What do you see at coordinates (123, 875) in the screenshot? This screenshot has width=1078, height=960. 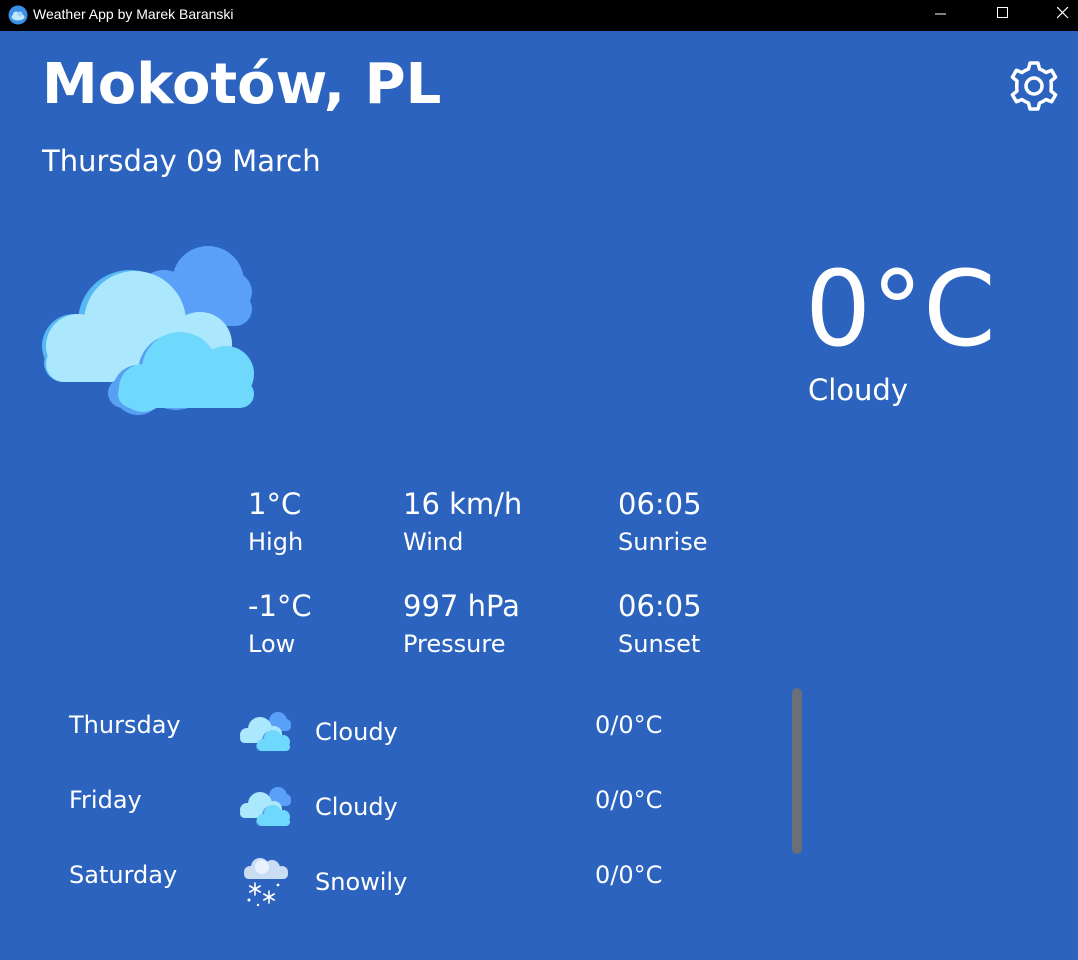 I see `forecast-day: Saturday` at bounding box center [123, 875].